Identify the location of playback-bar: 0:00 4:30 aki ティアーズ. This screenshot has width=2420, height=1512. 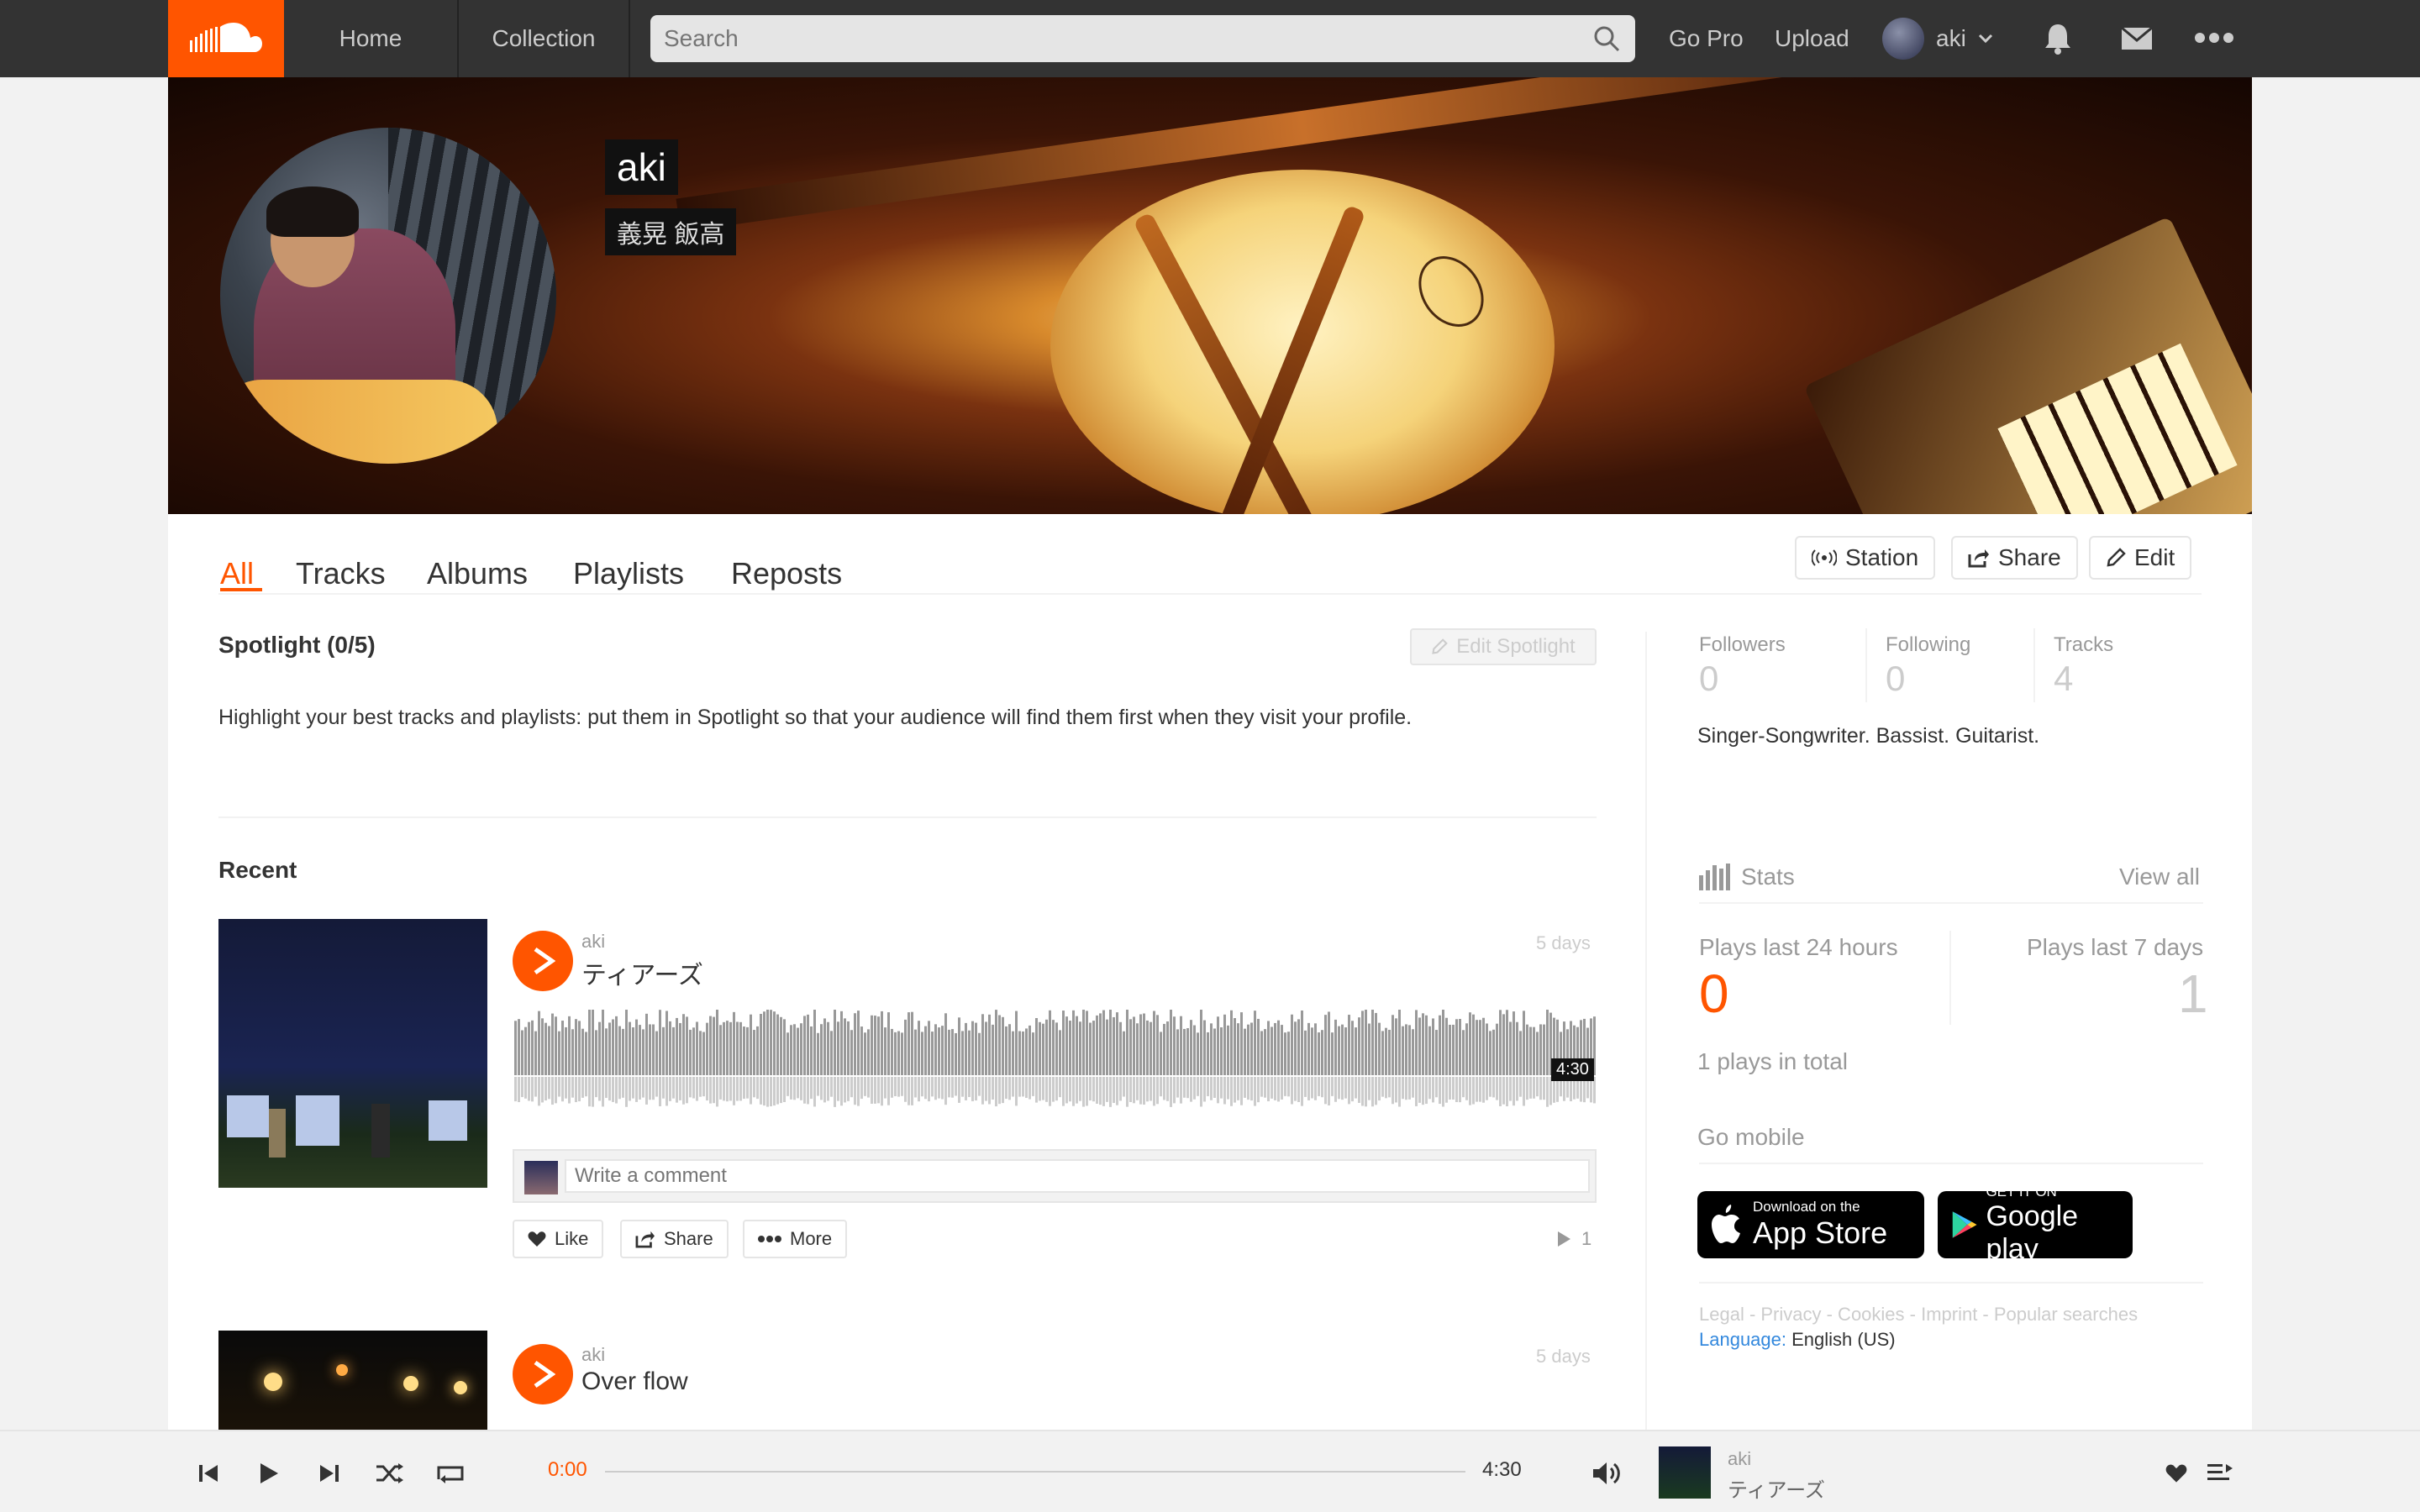
(1210, 1471).